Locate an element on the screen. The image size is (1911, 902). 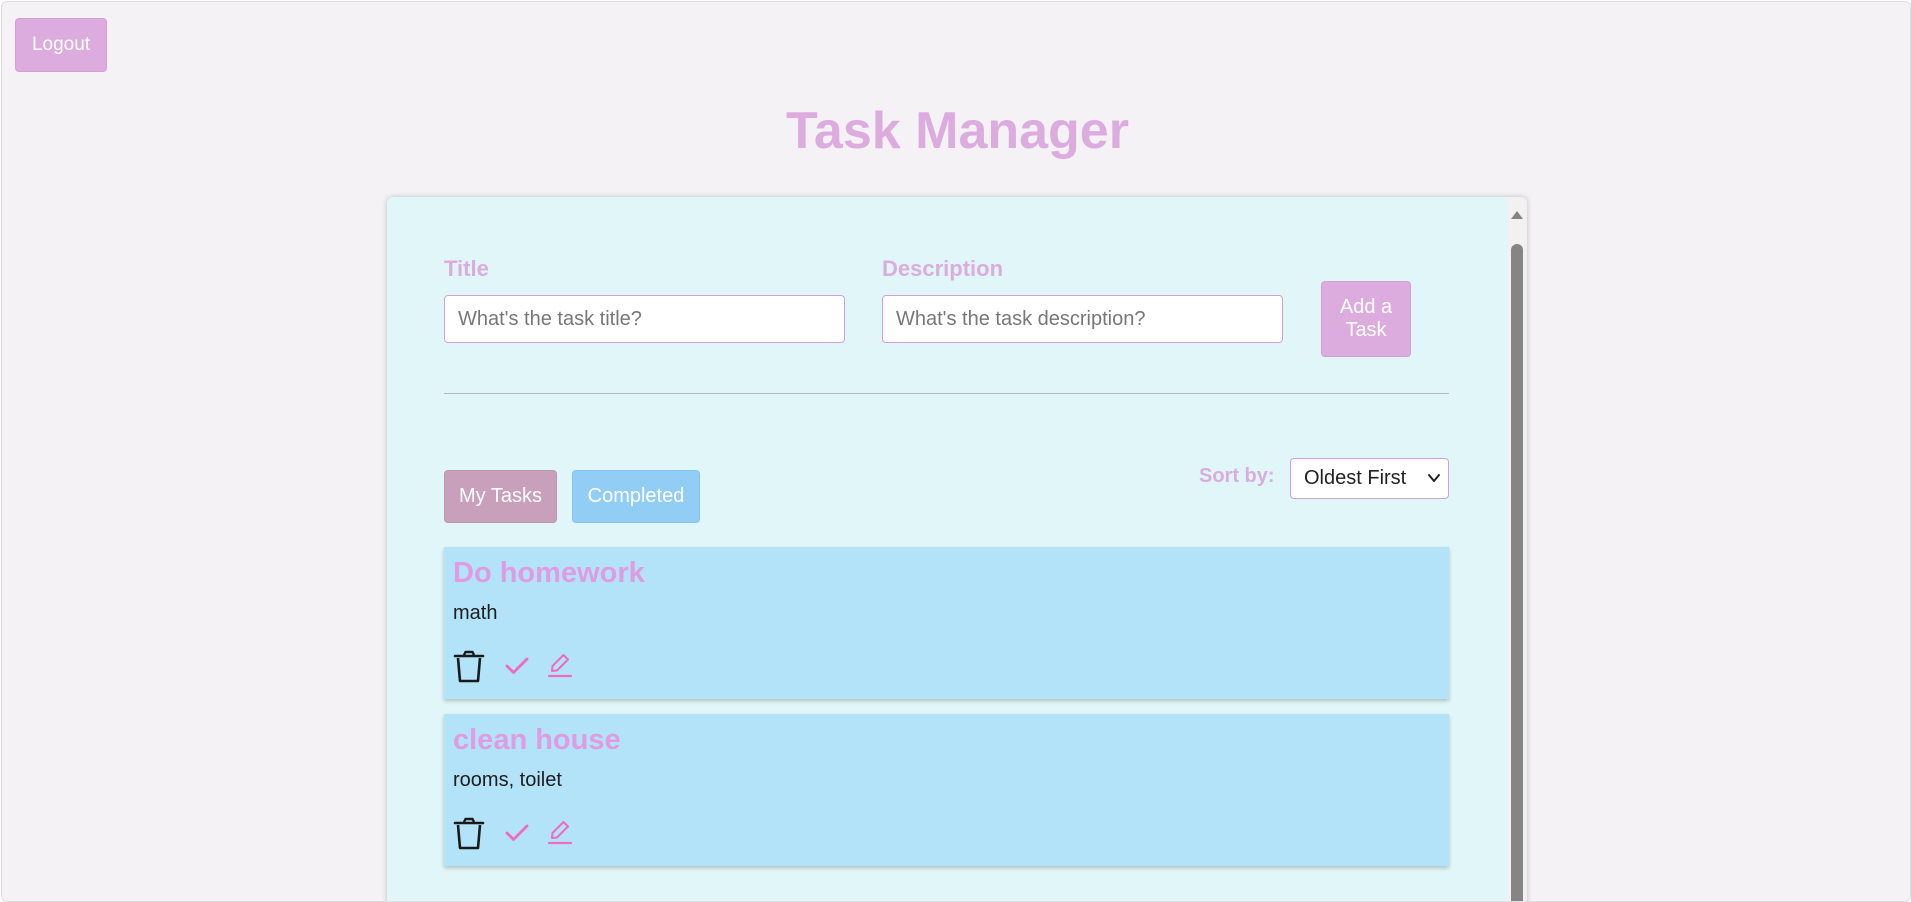
page-title: Task Manager is located at coordinates (957, 131).